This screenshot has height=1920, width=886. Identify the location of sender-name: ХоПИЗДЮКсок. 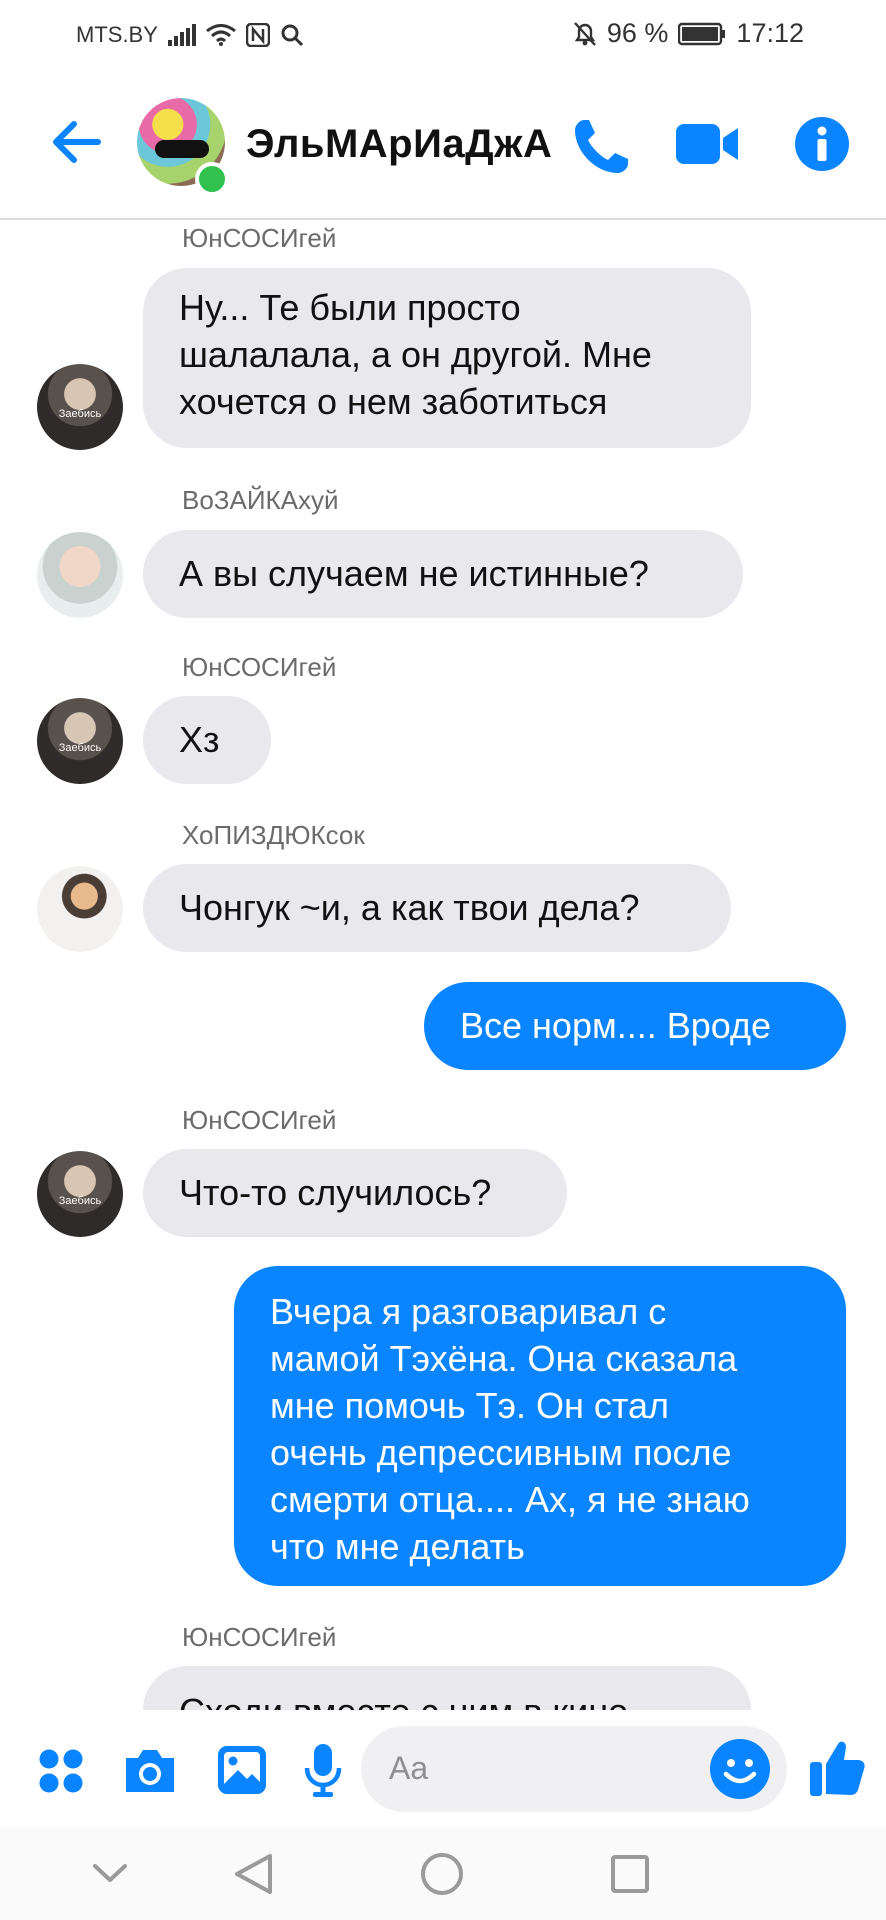
(273, 835).